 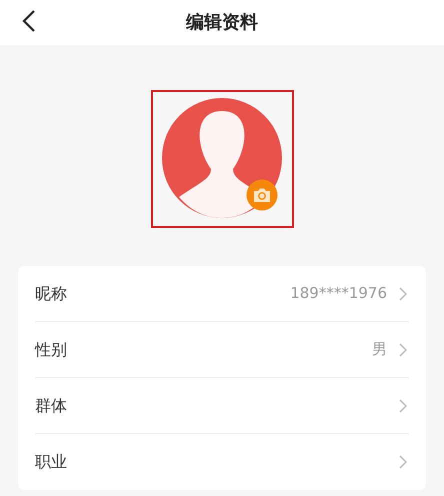 What do you see at coordinates (222, 406) in the screenshot?
I see `profile-row: 群体` at bounding box center [222, 406].